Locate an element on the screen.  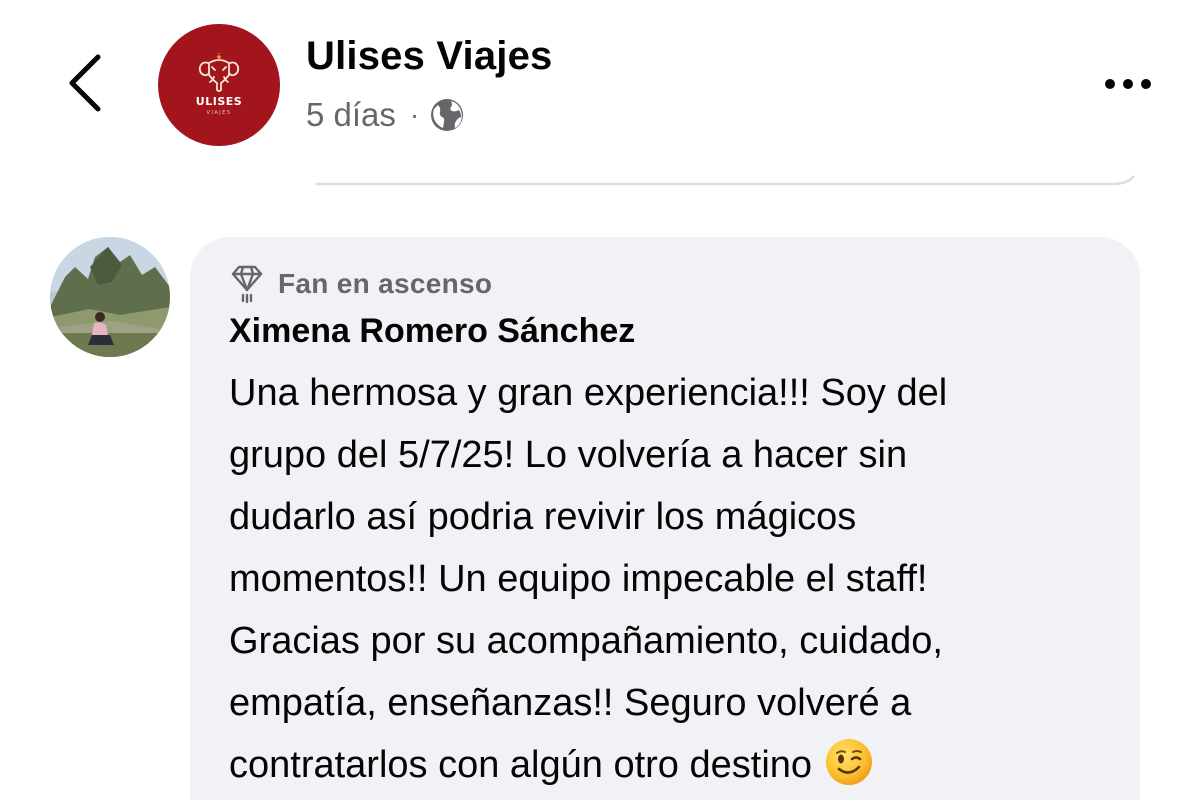
fan-badge: Fan en ascenso is located at coordinates (361, 284).